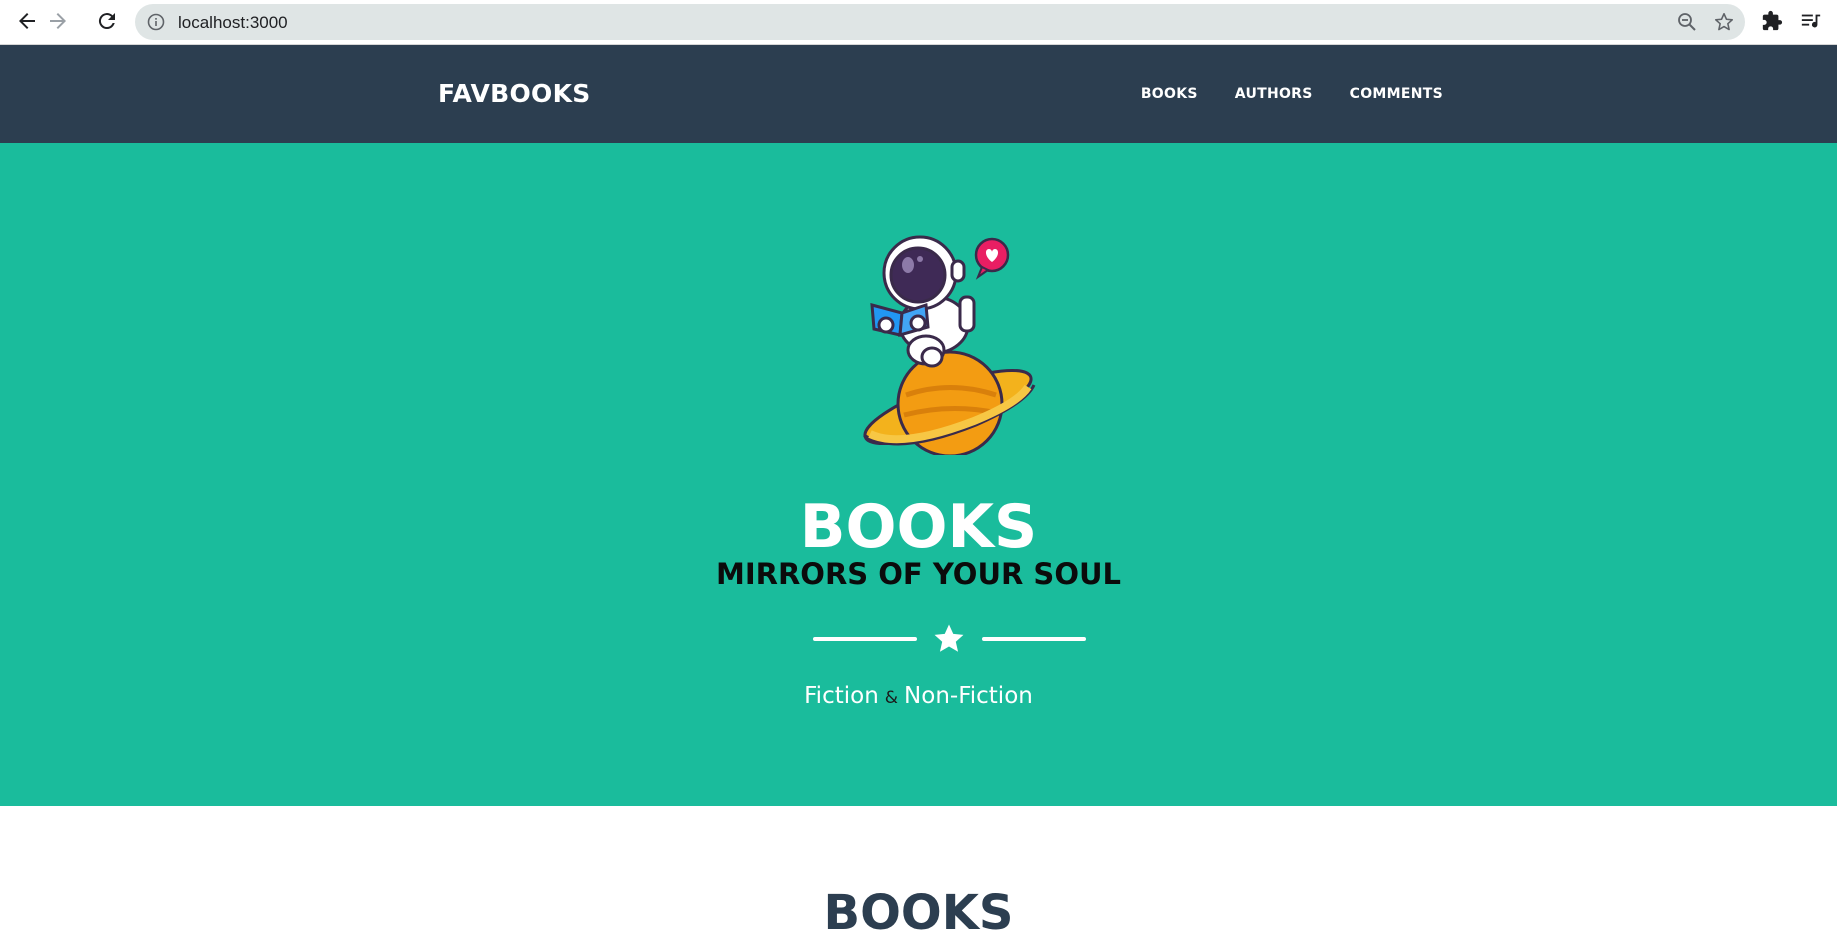  What do you see at coordinates (865, 639) in the screenshot?
I see `divider-line-left` at bounding box center [865, 639].